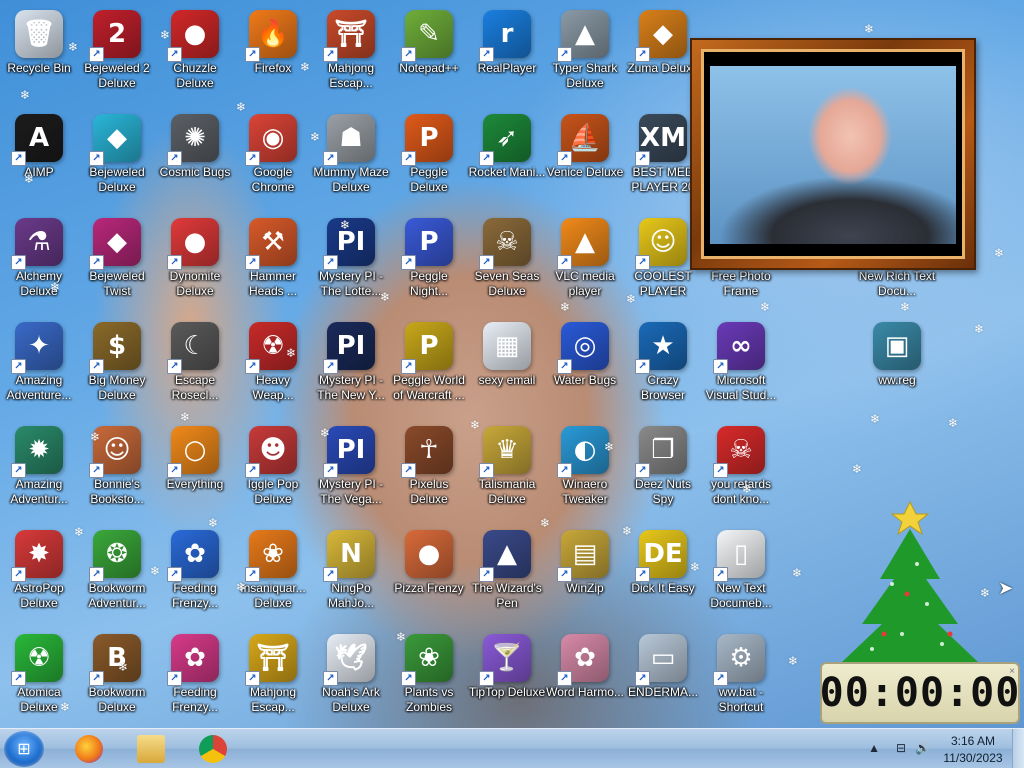 The image size is (1024, 768). Describe the element at coordinates (741, 678) in the screenshot. I see `desktop-icon: ⚙ ↗ ww.bat - Shortcut` at that location.